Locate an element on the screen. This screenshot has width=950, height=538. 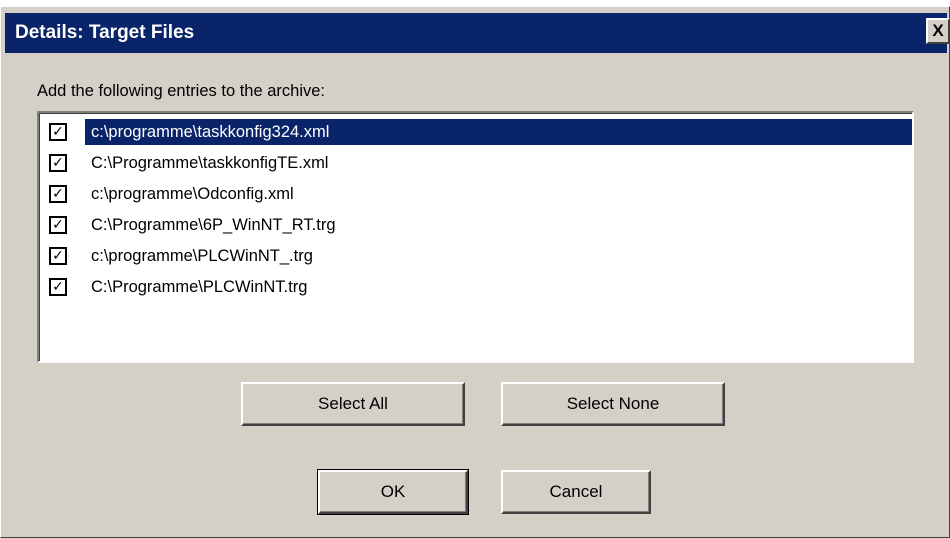
entry-path: C:\Programme\taskkonfigTE.xml is located at coordinates (210, 163).